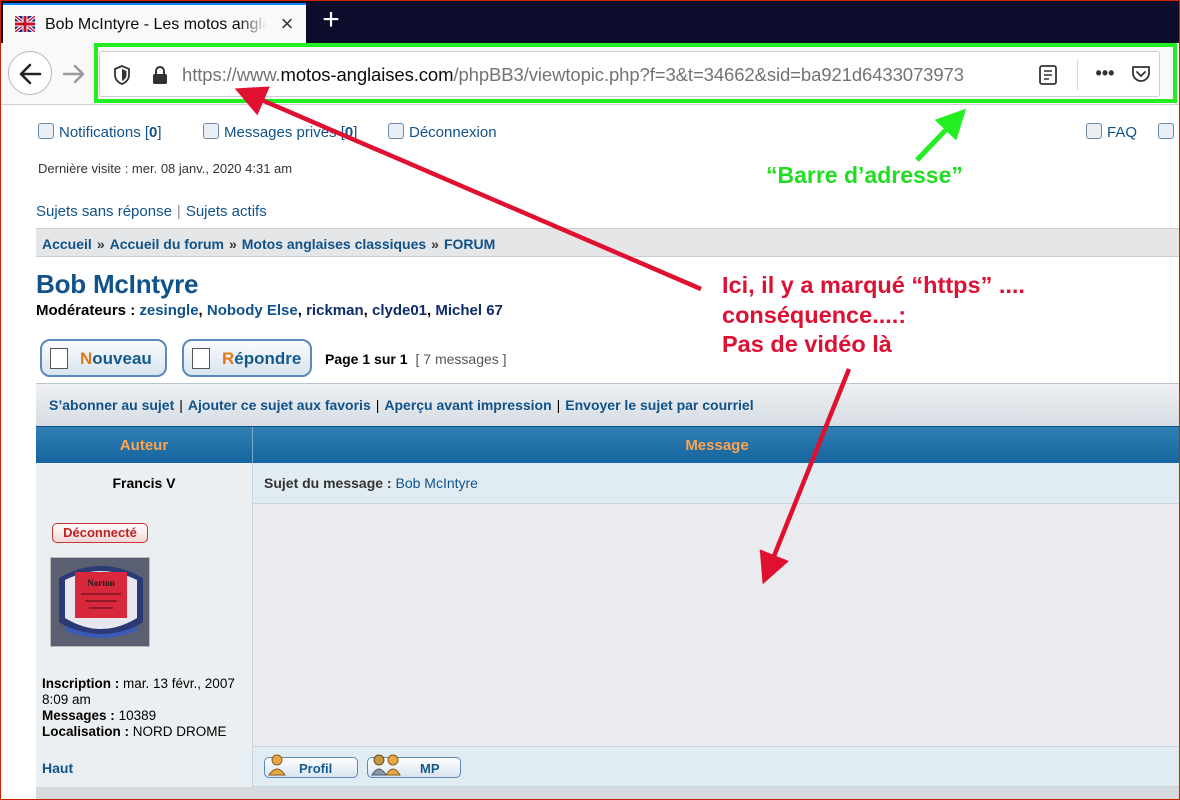 This screenshot has height=800, width=1180. I want to click on subscribe-link: S’abonner au sujet, so click(111, 405).